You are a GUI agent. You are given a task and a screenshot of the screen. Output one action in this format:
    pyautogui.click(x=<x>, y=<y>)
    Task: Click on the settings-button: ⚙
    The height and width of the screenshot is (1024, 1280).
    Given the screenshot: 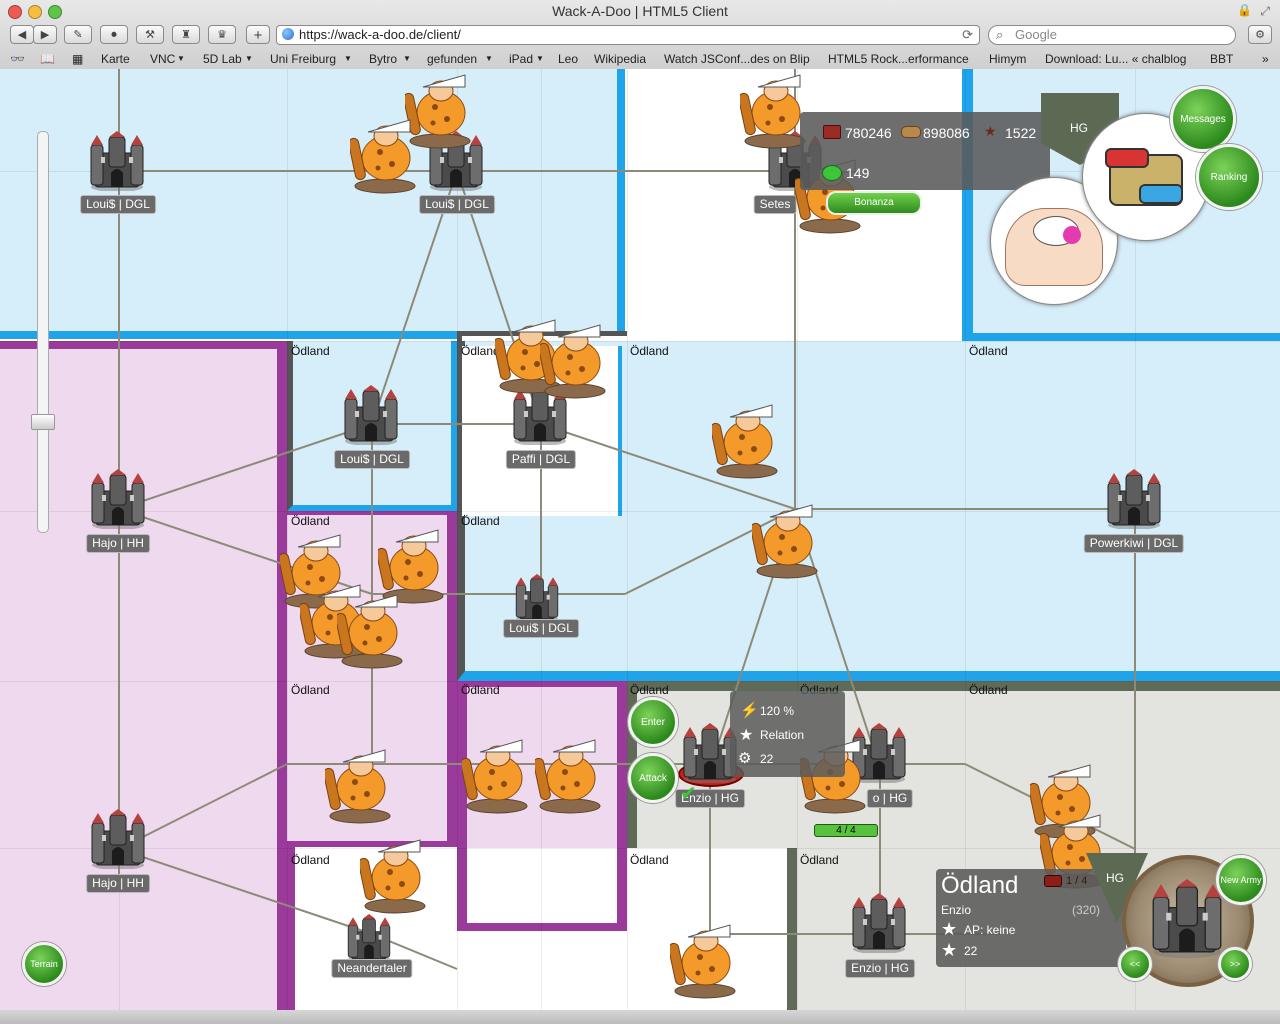 What is the action you would take?
    pyautogui.click(x=1260, y=34)
    